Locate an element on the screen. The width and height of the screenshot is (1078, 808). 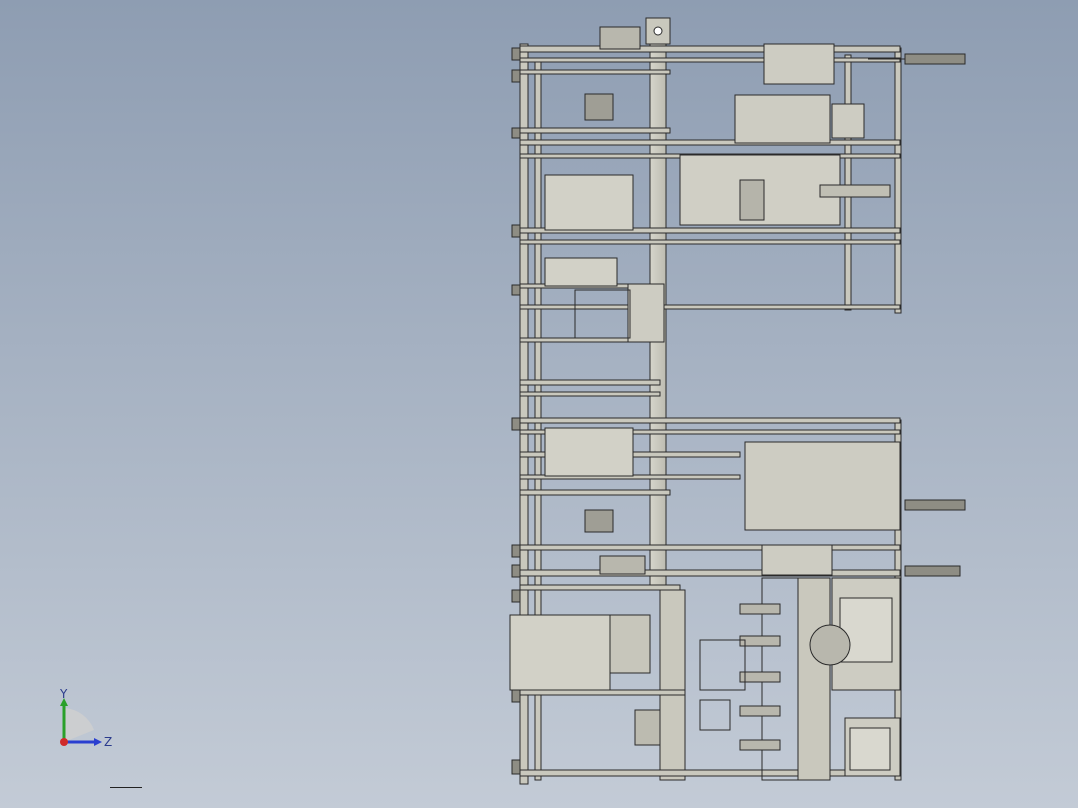
upper-cabinet is located at coordinates (799, 64).